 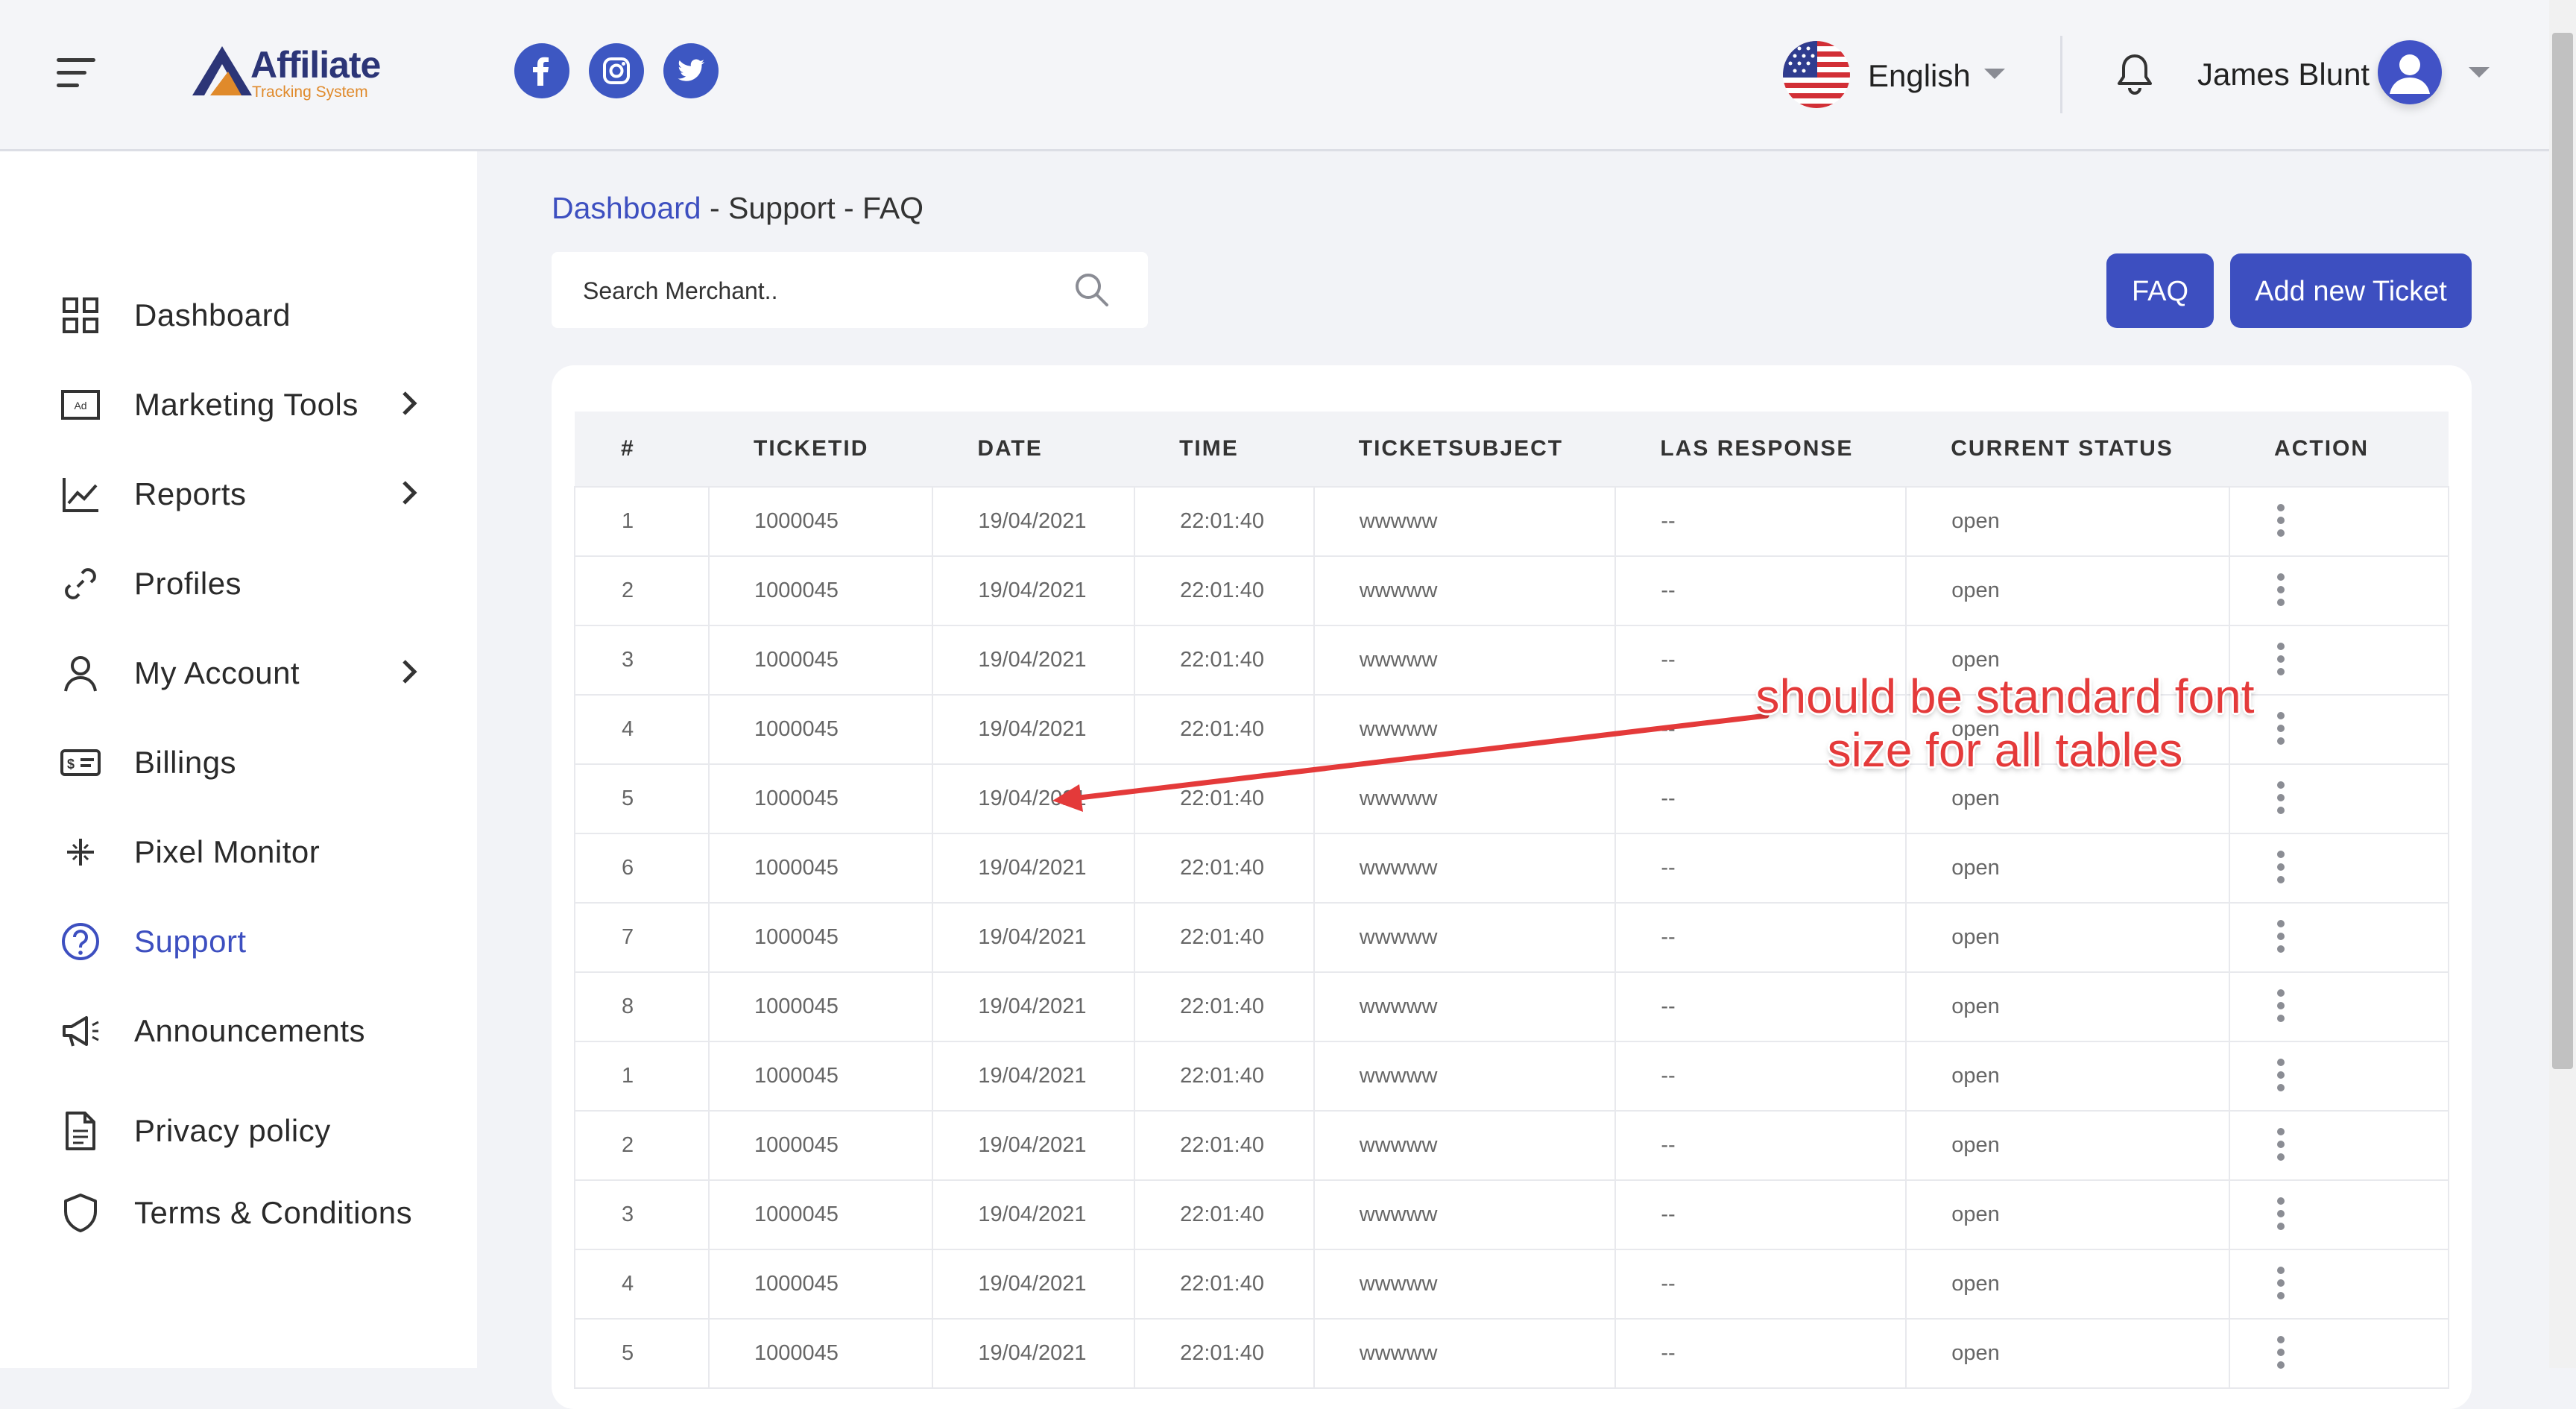 I want to click on search-icon, so click(x=1092, y=290).